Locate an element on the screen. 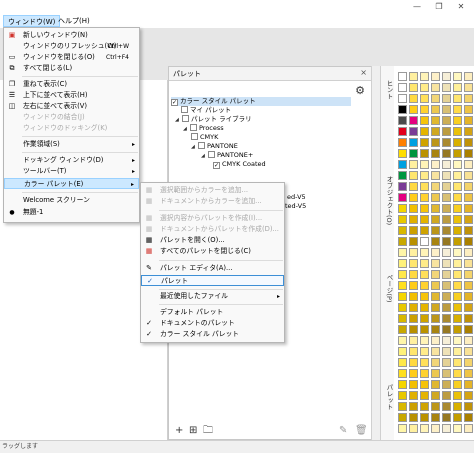 The image size is (474, 453). tree-item-pantone-plus: ◢ PANTONE+ is located at coordinates (227, 155).